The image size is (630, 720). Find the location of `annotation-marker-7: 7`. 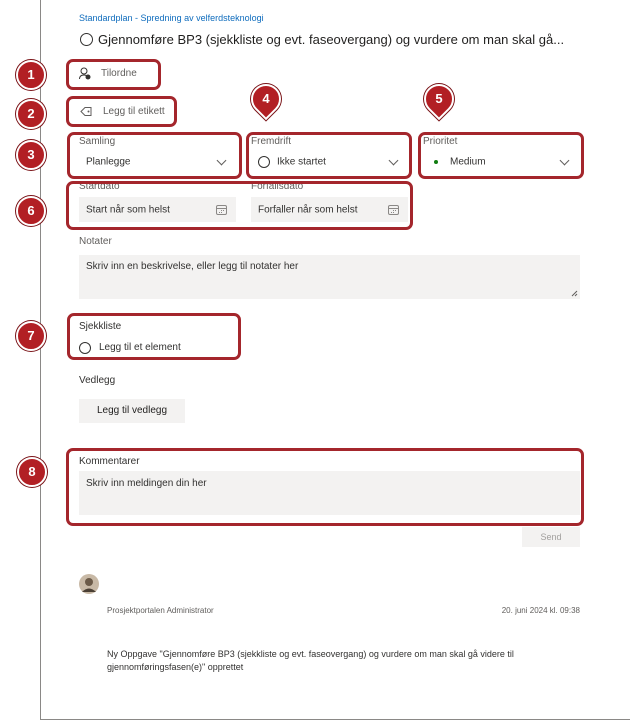

annotation-marker-7: 7 is located at coordinates (31, 336).